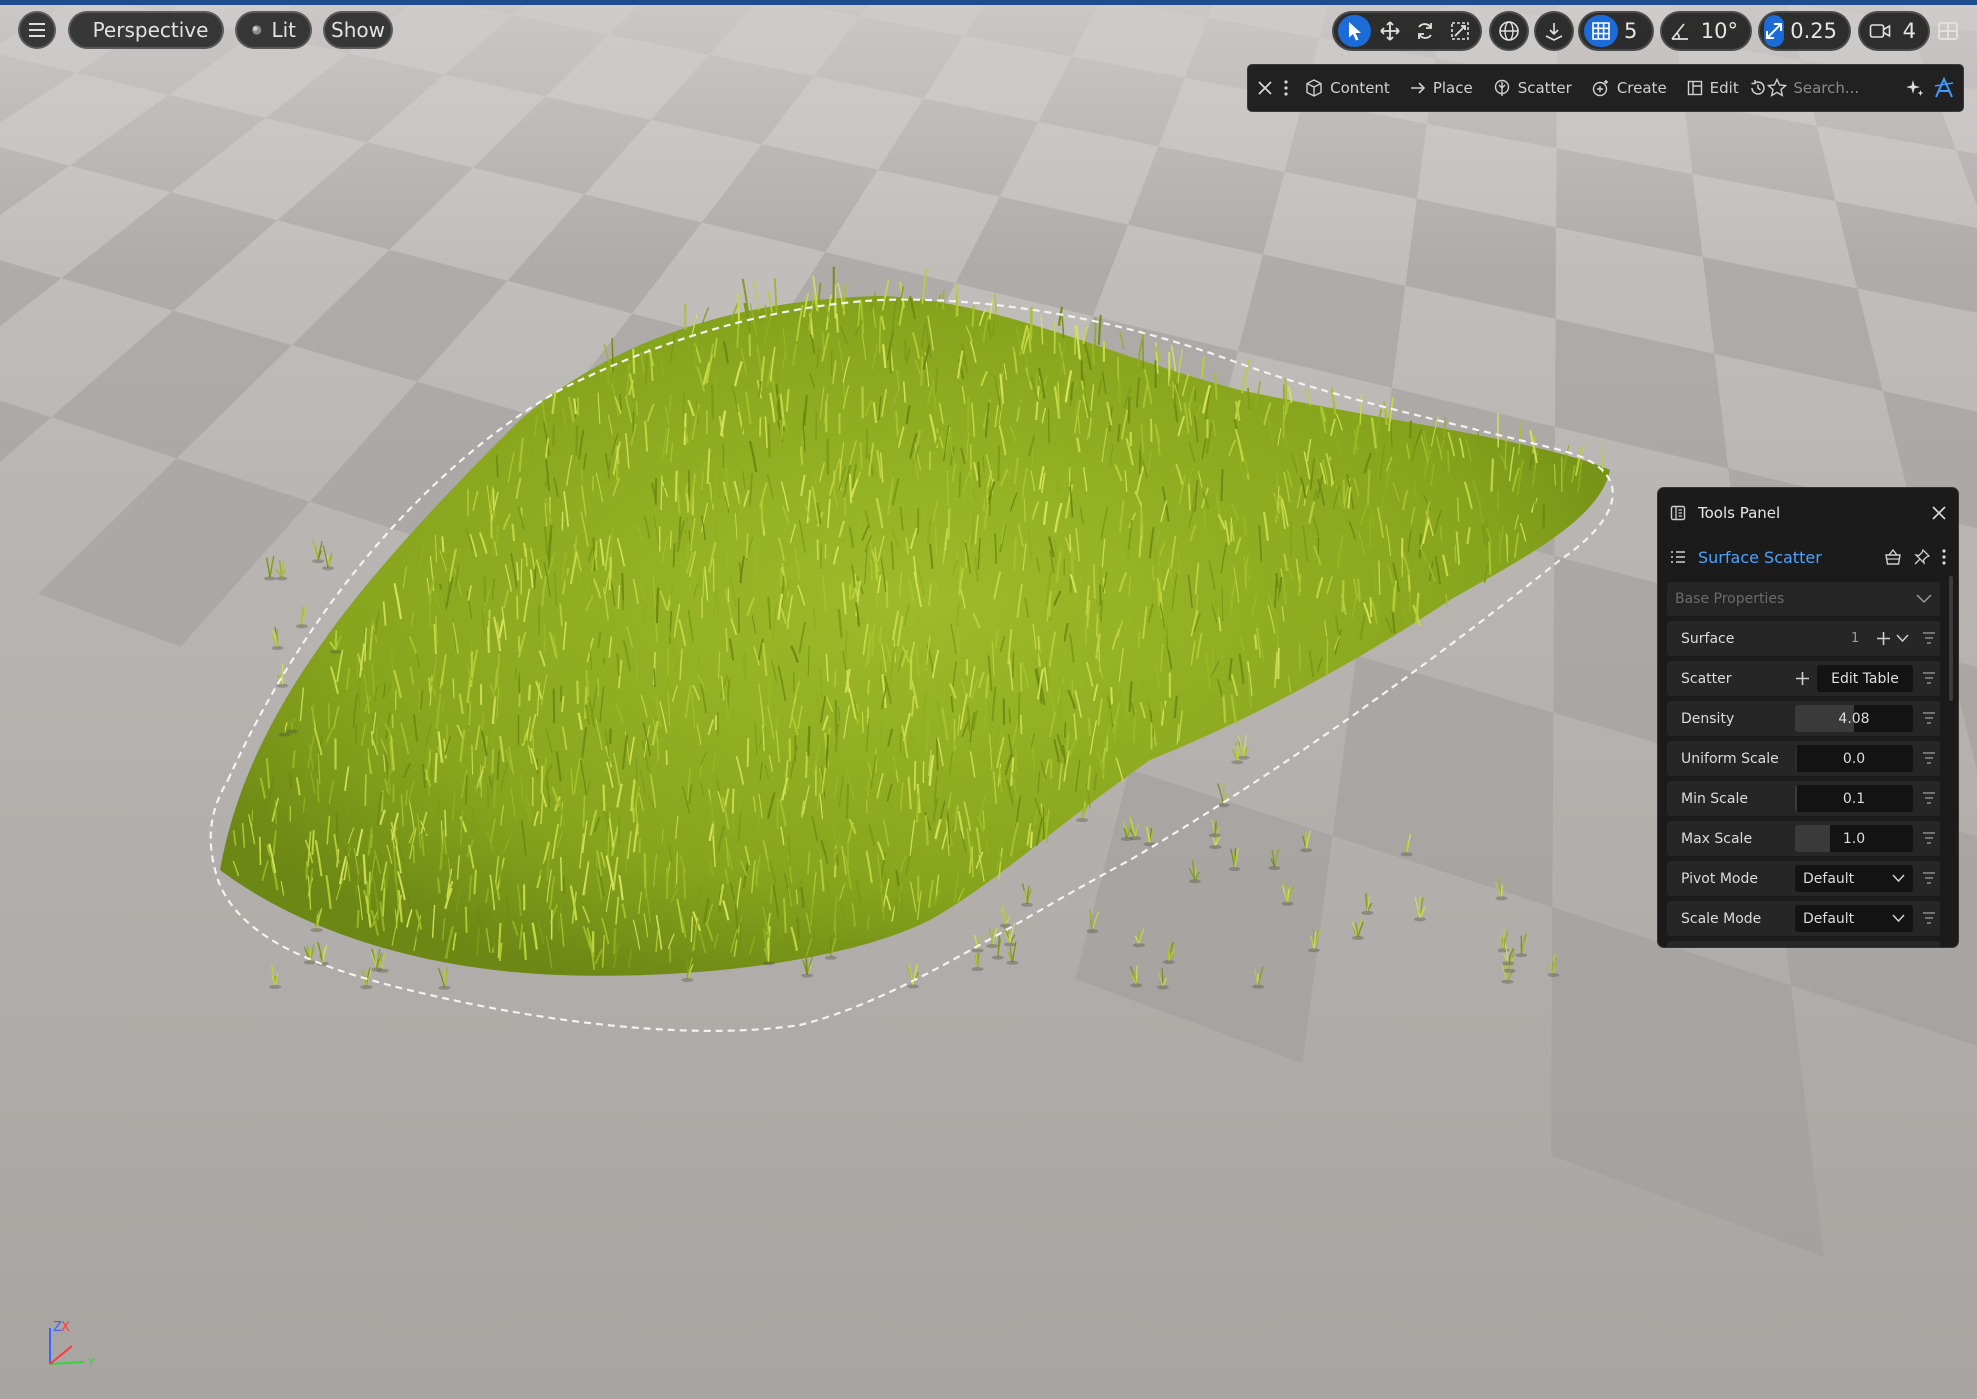 The width and height of the screenshot is (1977, 1399). I want to click on edit-button: Edit, so click(1713, 88).